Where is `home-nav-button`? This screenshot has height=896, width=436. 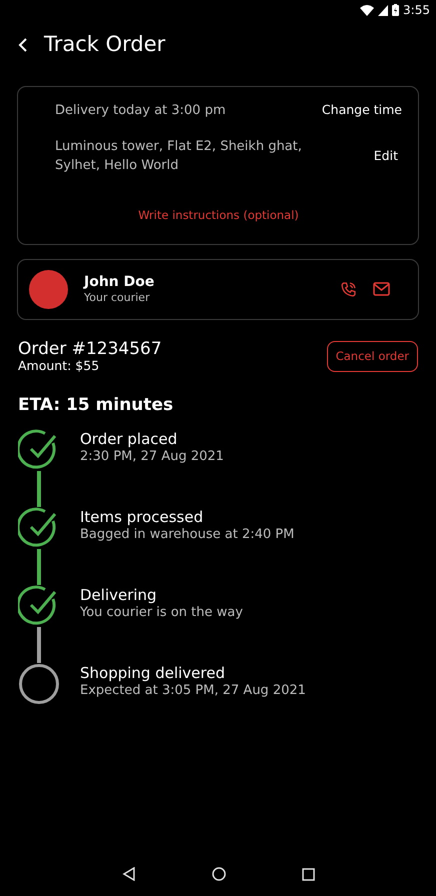 home-nav-button is located at coordinates (219, 874).